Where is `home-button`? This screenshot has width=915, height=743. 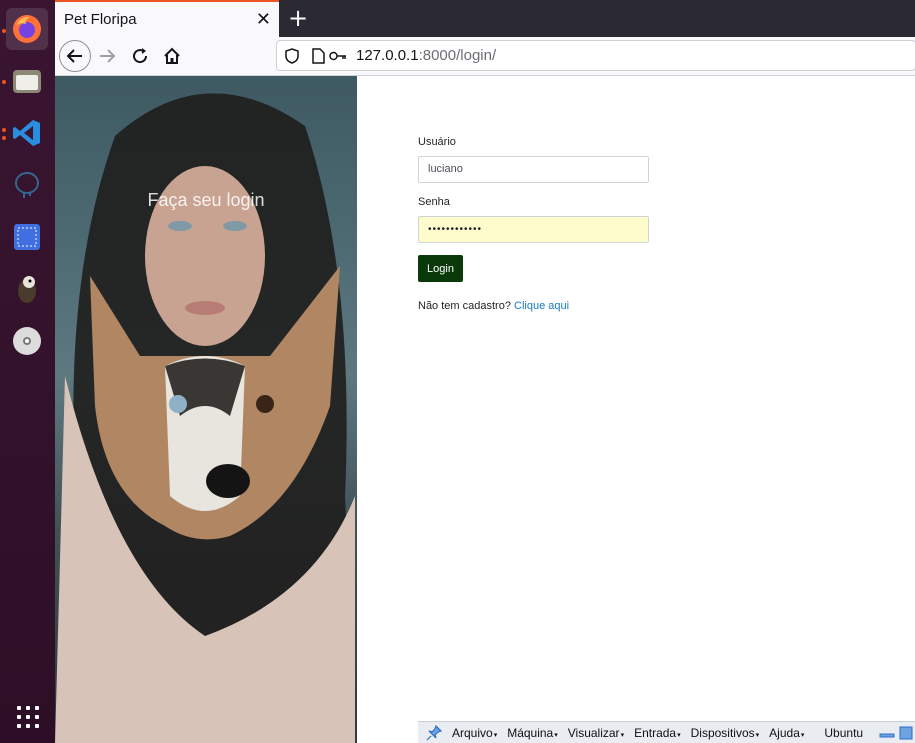
home-button is located at coordinates (172, 56).